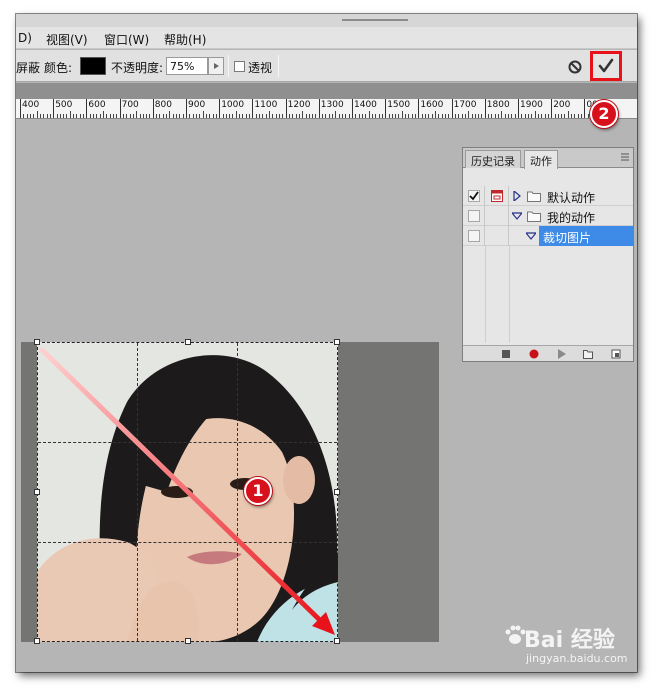  I want to click on paw-icon, so click(515, 634).